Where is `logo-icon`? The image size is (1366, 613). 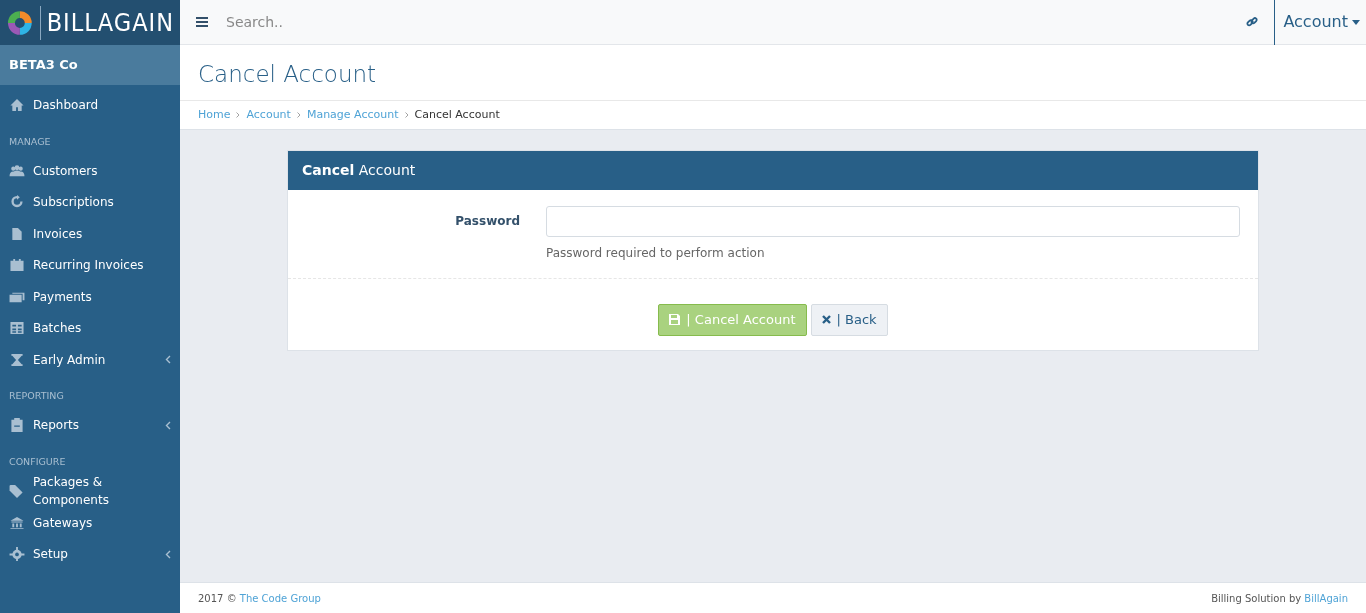
logo-icon is located at coordinates (20, 22).